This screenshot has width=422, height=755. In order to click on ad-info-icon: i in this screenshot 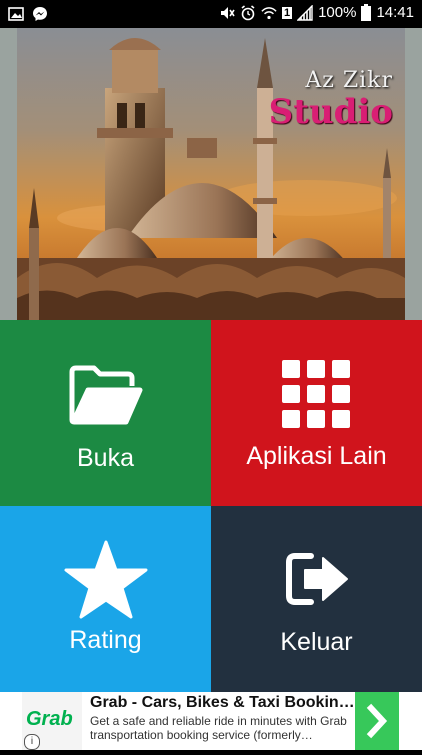, I will do `click(32, 742)`.